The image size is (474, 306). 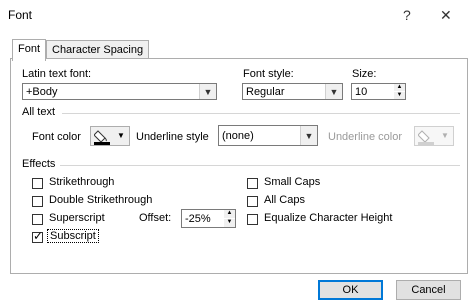 I want to click on small-caps-checkbox, so click(x=252, y=183).